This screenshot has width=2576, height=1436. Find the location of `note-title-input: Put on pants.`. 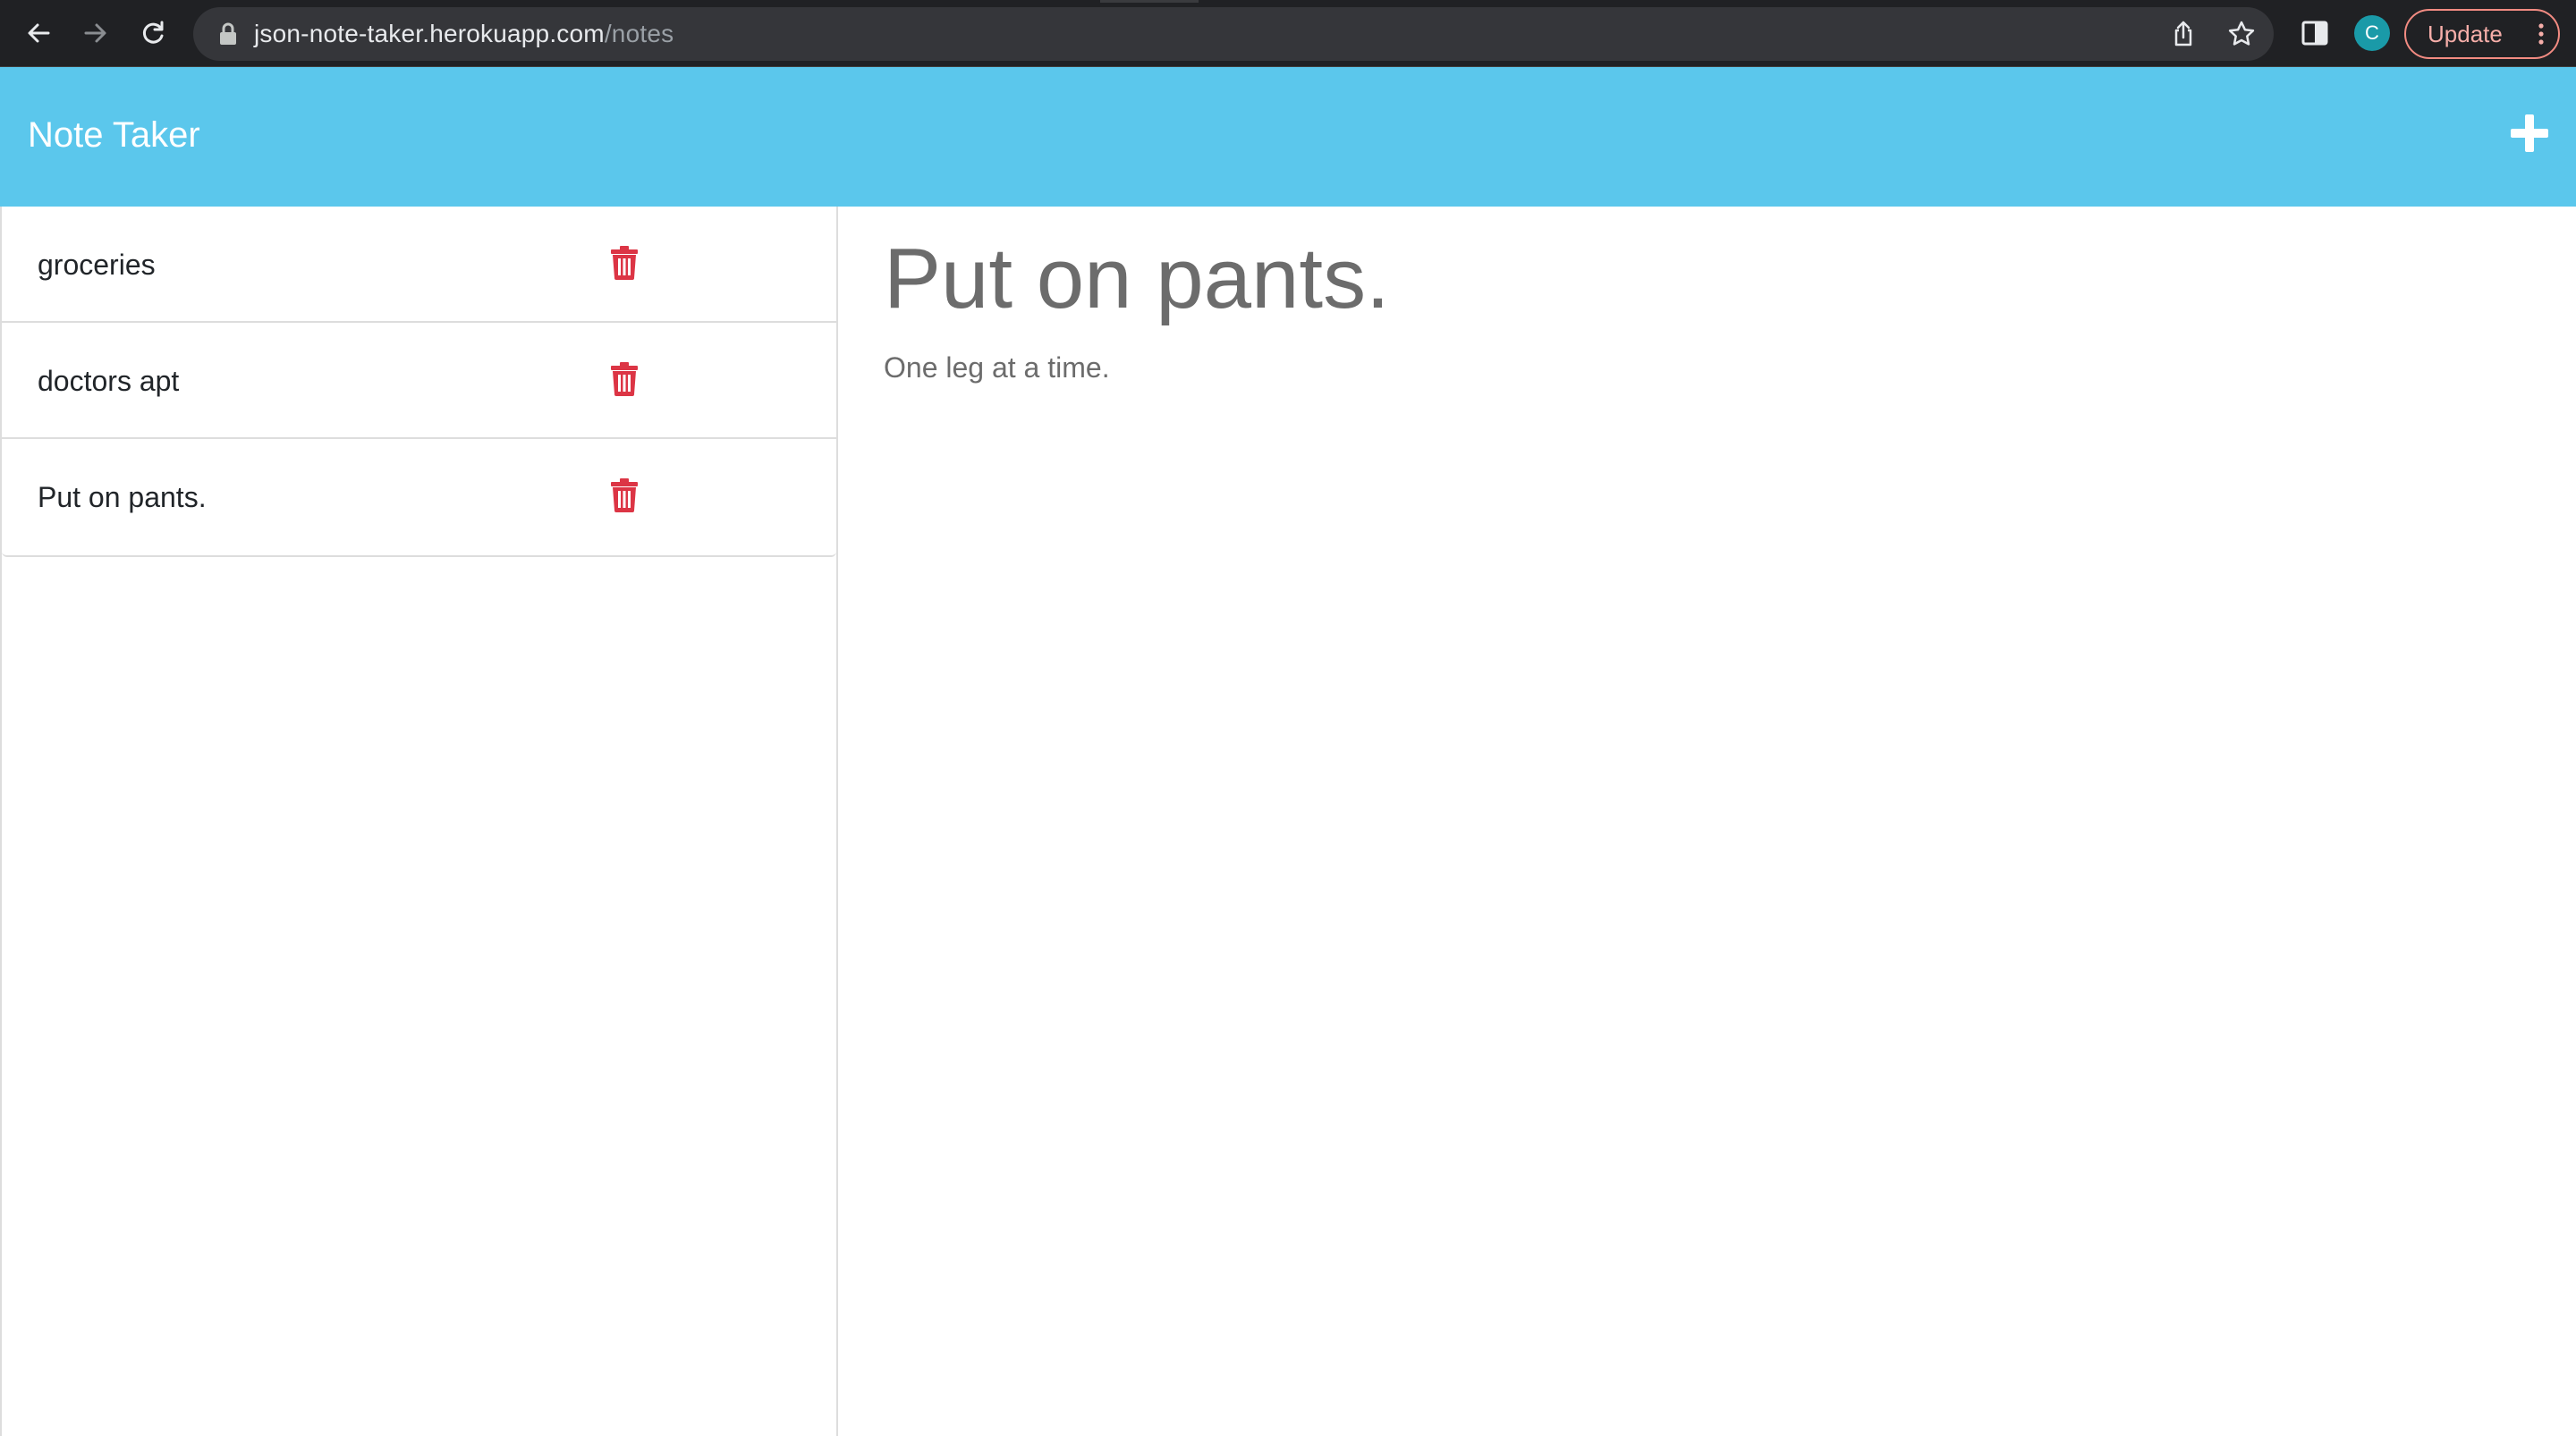

note-title-input: Put on pants. is located at coordinates (1137, 279).